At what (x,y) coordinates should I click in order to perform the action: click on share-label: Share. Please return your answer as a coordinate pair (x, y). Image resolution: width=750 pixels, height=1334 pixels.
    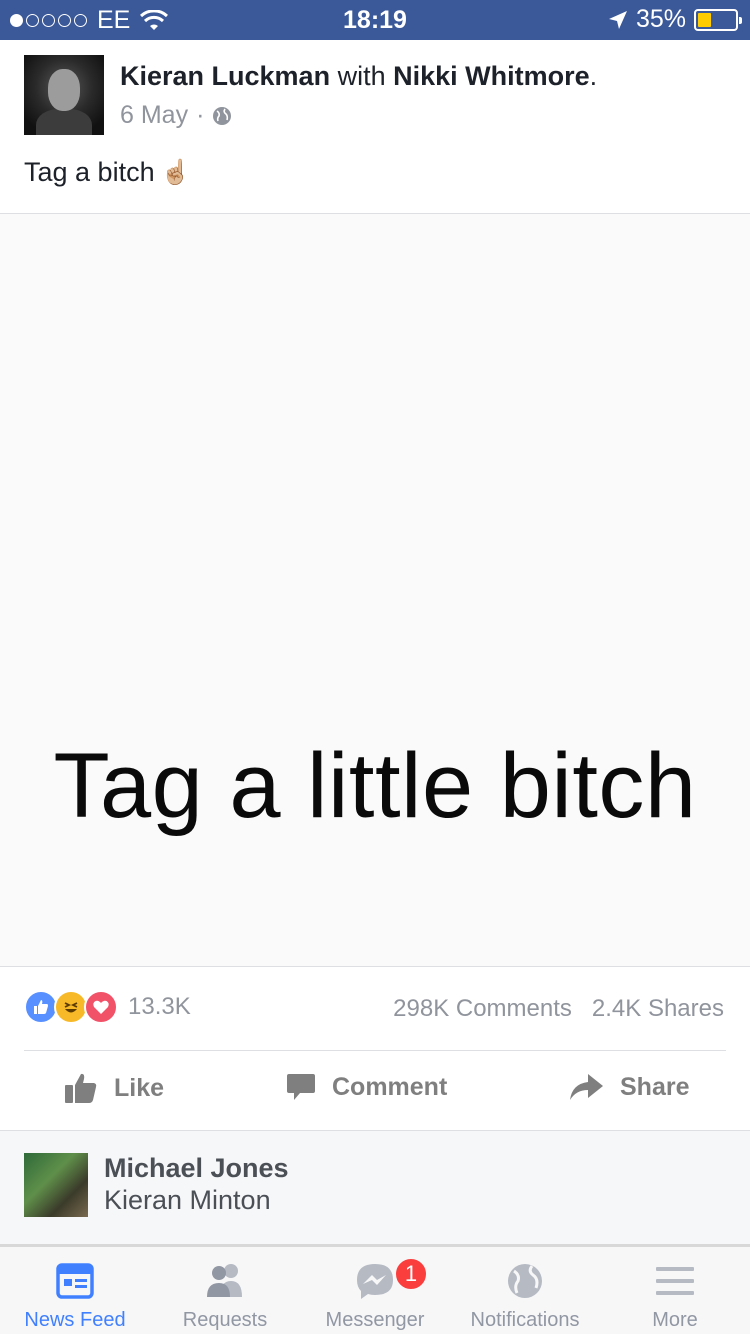
    Looking at the image, I should click on (655, 1086).